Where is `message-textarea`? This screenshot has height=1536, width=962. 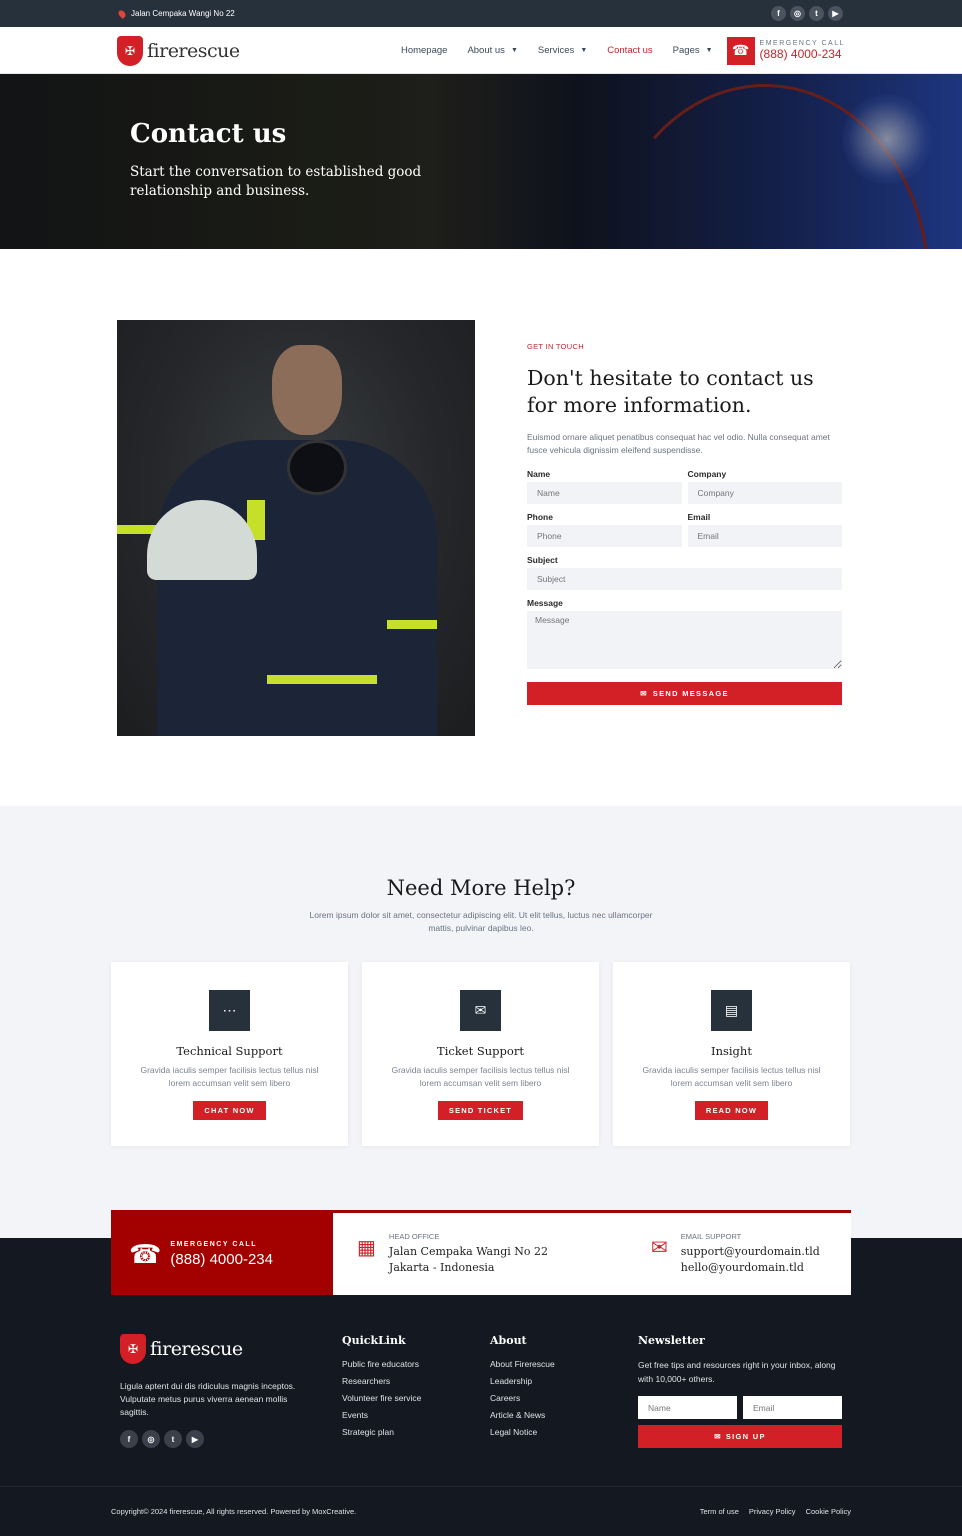
message-textarea is located at coordinates (684, 640).